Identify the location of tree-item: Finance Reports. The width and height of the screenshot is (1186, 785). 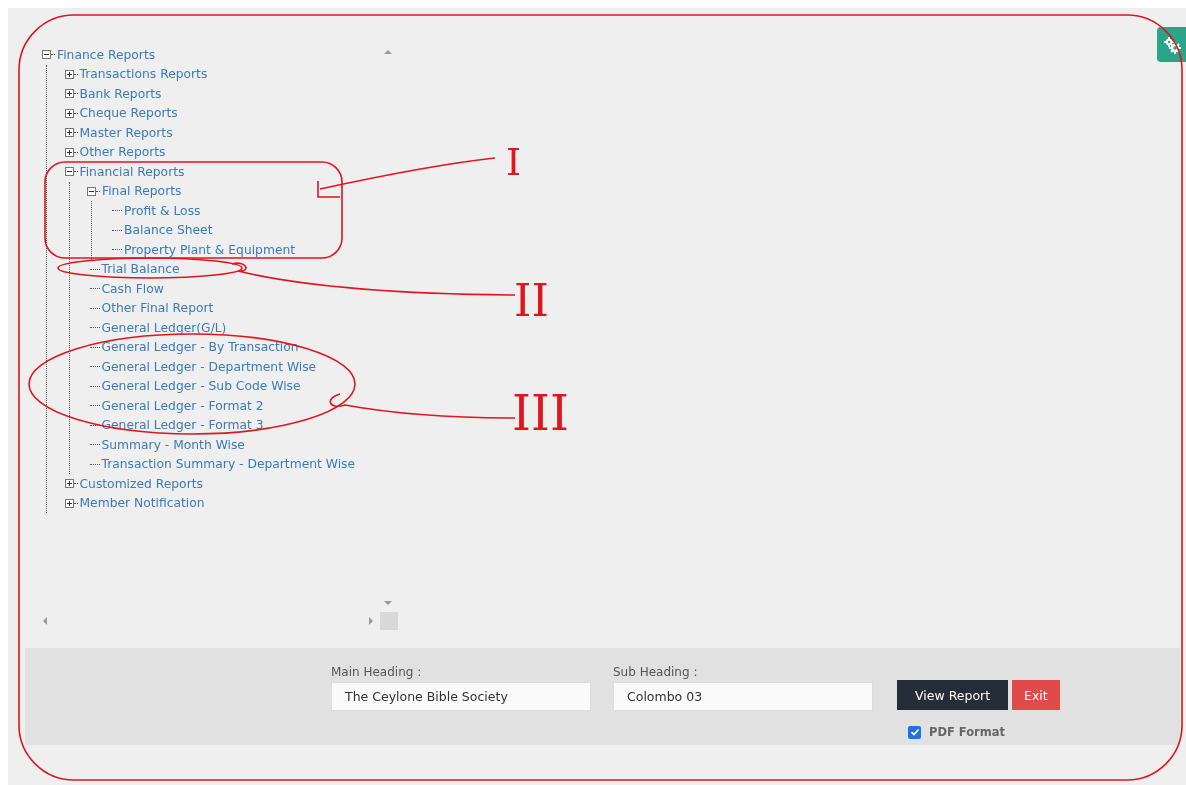
(106, 54).